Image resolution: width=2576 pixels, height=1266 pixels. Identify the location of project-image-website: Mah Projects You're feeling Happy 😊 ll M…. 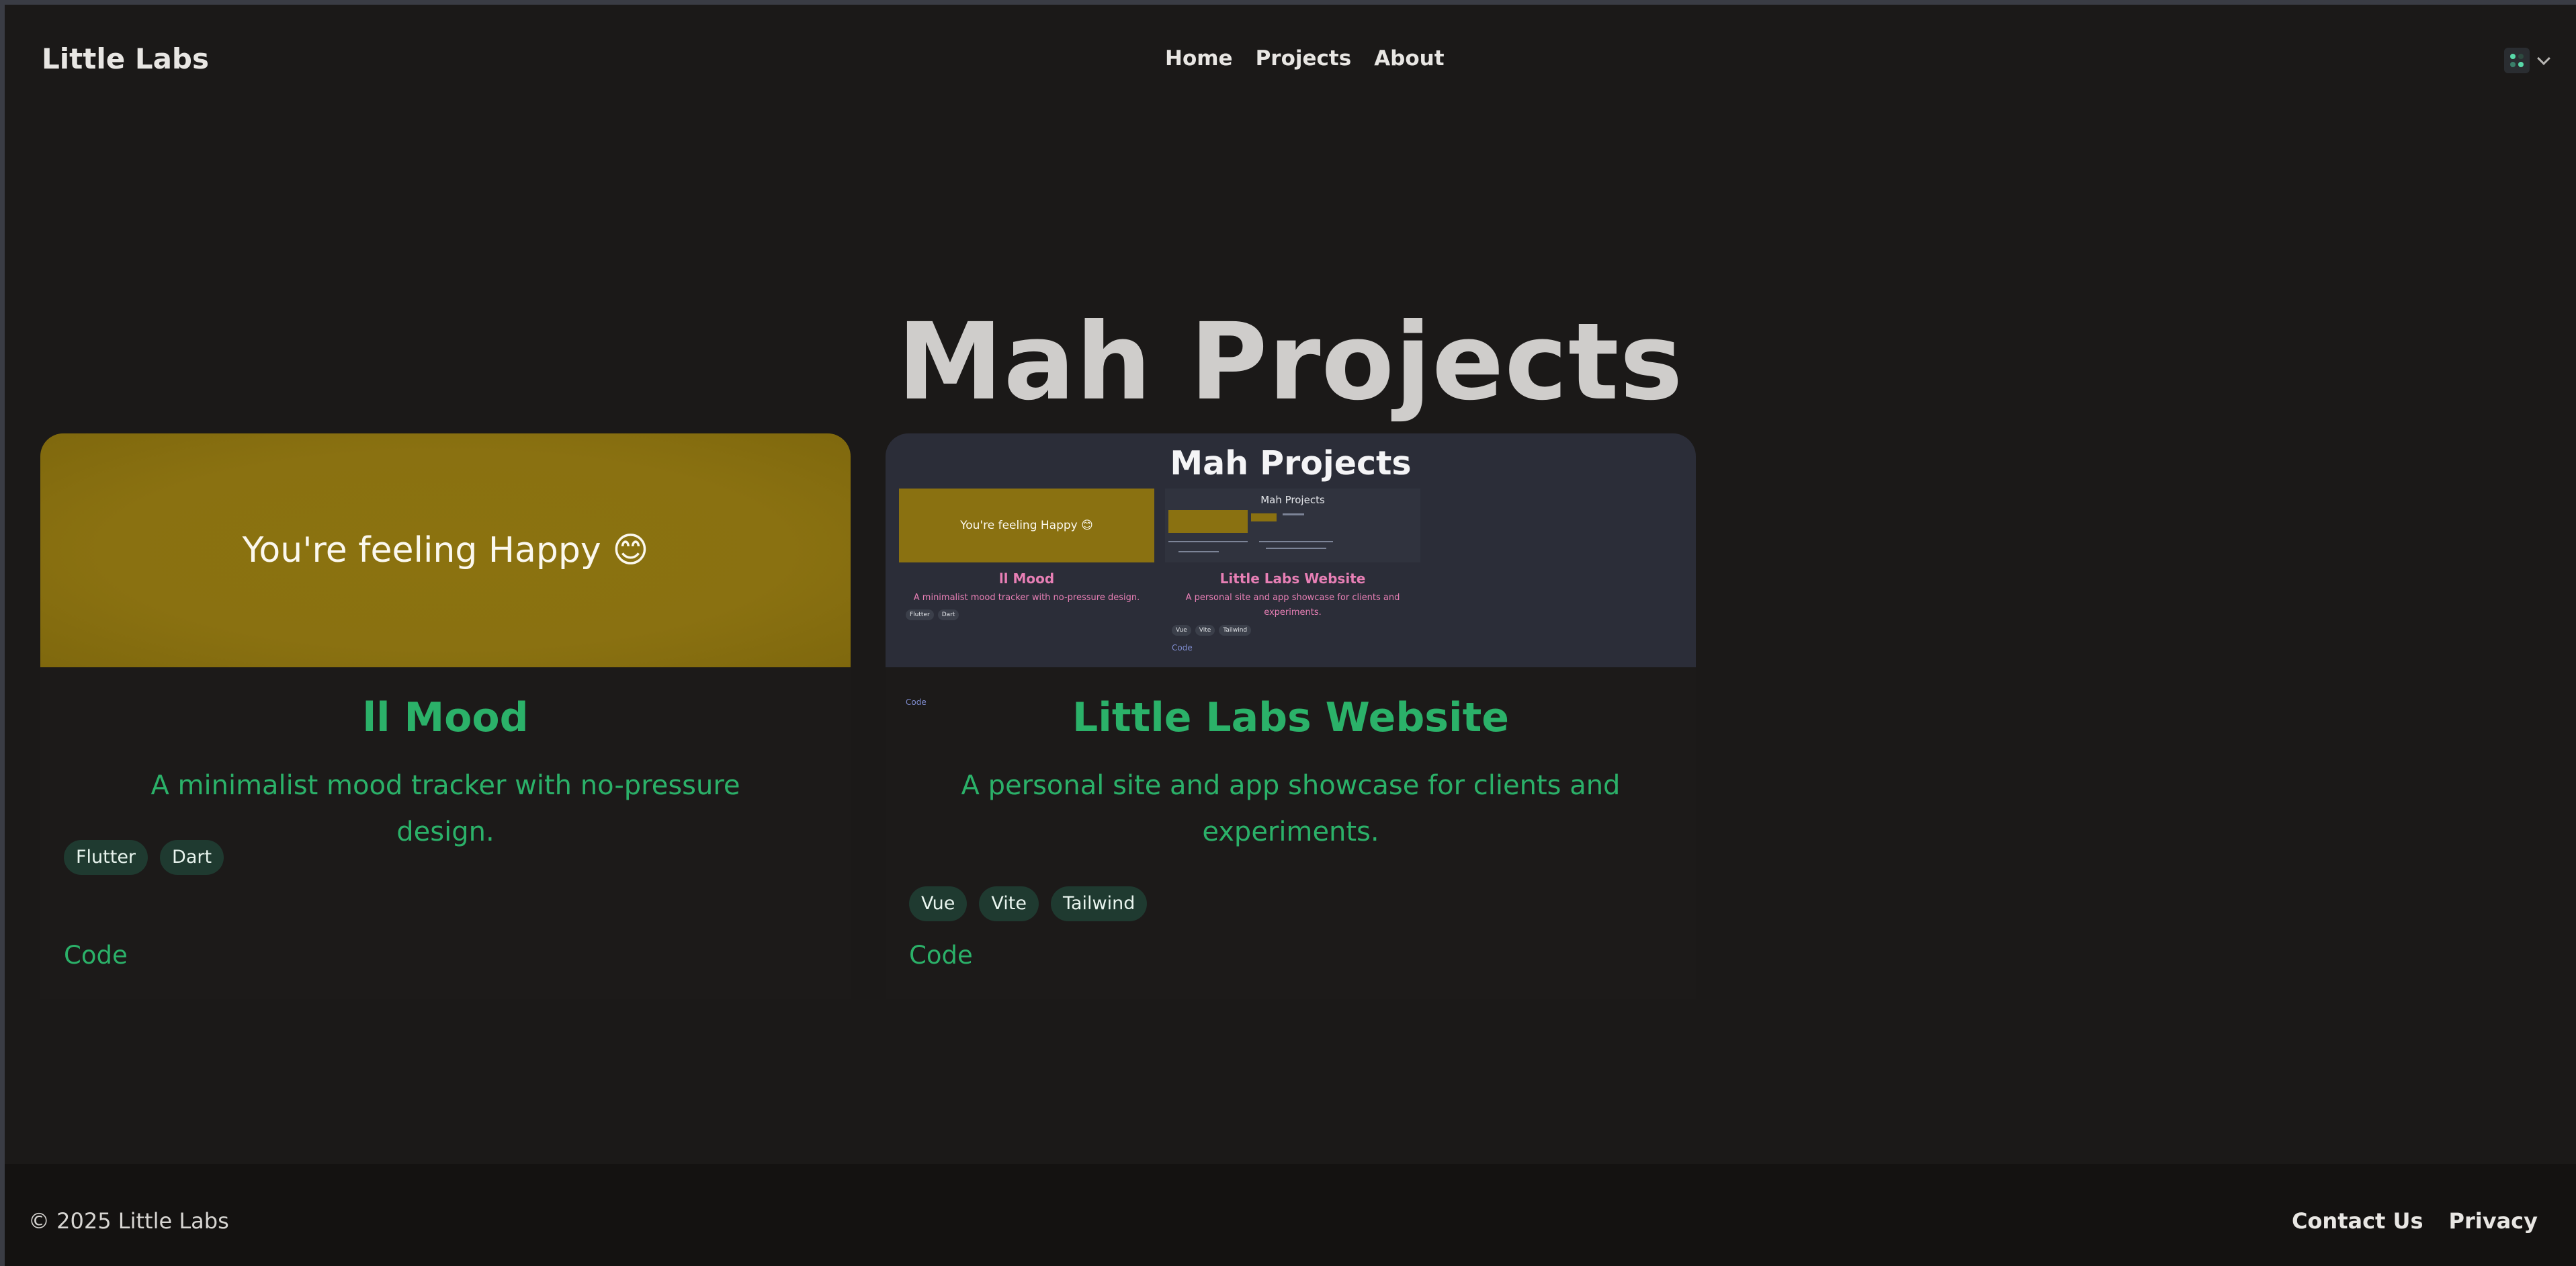
(1291, 570).